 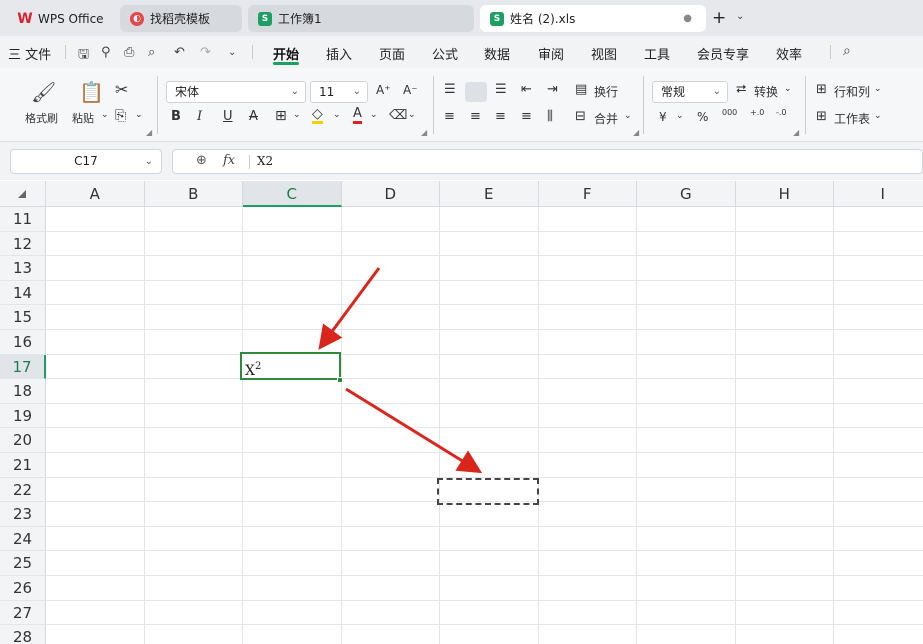 What do you see at coordinates (449, 116) in the screenshot?
I see `align-left-icon: ≡` at bounding box center [449, 116].